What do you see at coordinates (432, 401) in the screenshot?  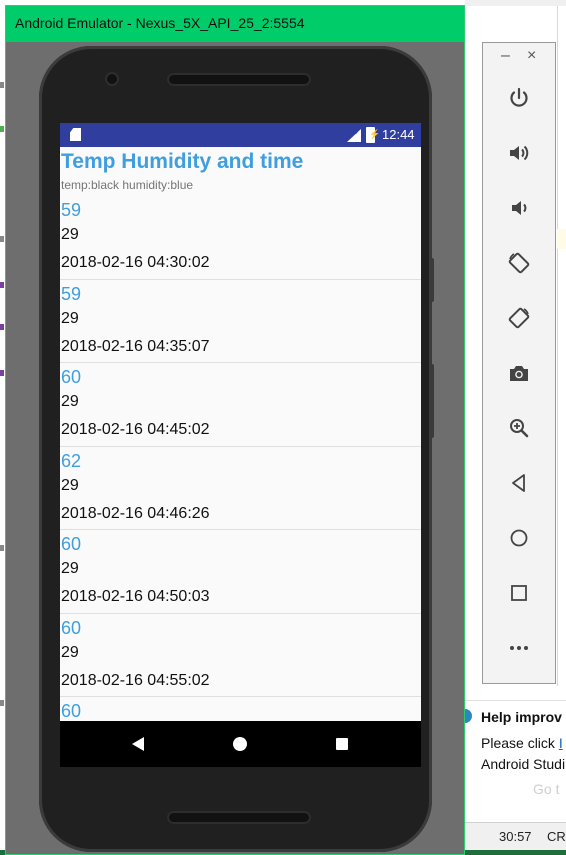 I see `volume-side-button` at bounding box center [432, 401].